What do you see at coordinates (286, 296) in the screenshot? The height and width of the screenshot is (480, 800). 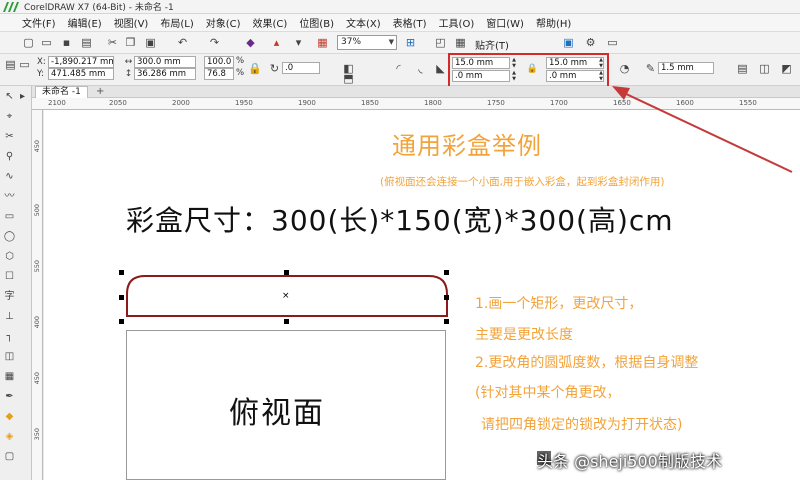 I see `center-mark-icon: ×` at bounding box center [286, 296].